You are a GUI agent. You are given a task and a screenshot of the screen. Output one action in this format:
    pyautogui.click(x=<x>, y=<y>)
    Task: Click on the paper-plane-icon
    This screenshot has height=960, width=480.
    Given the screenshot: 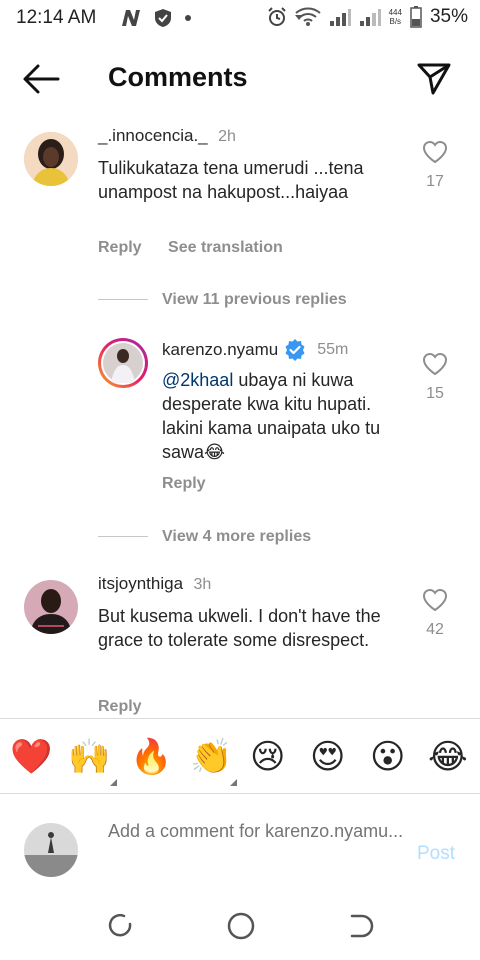 What is the action you would take?
    pyautogui.click(x=434, y=79)
    